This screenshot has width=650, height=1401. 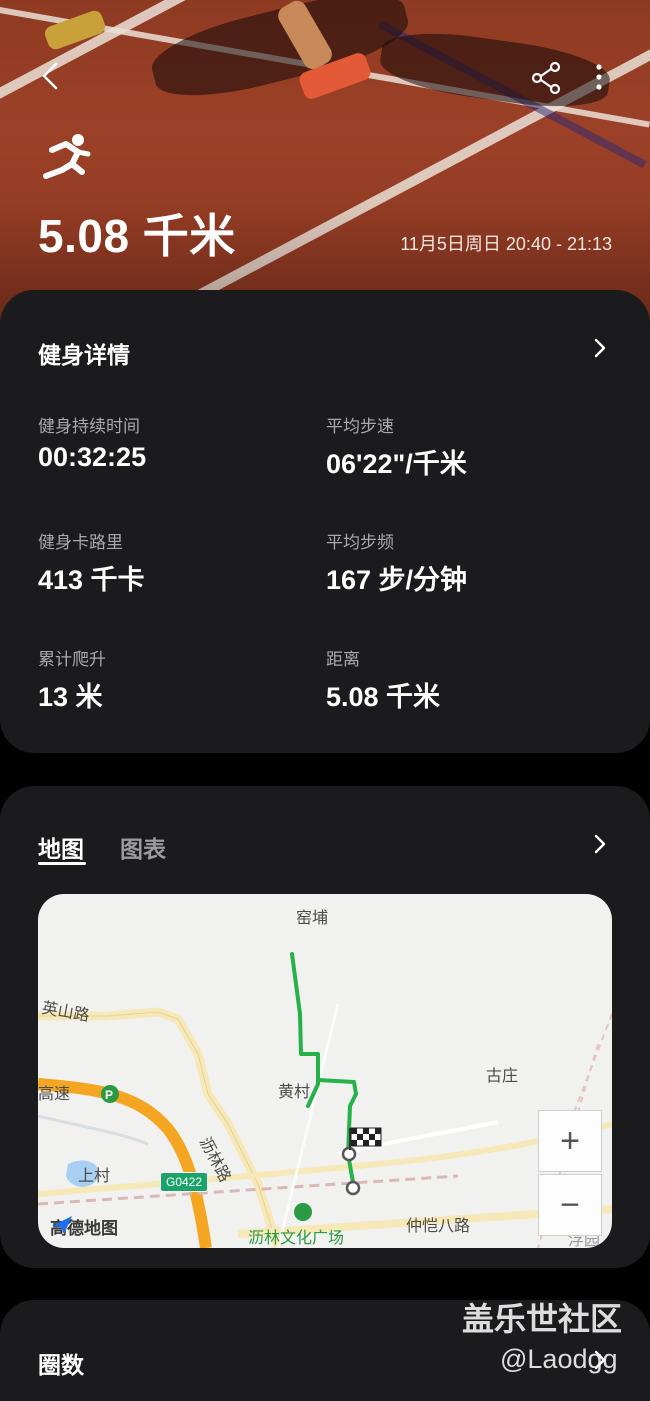 What do you see at coordinates (360, 426) in the screenshot?
I see `metric-label-pace: 平均步速` at bounding box center [360, 426].